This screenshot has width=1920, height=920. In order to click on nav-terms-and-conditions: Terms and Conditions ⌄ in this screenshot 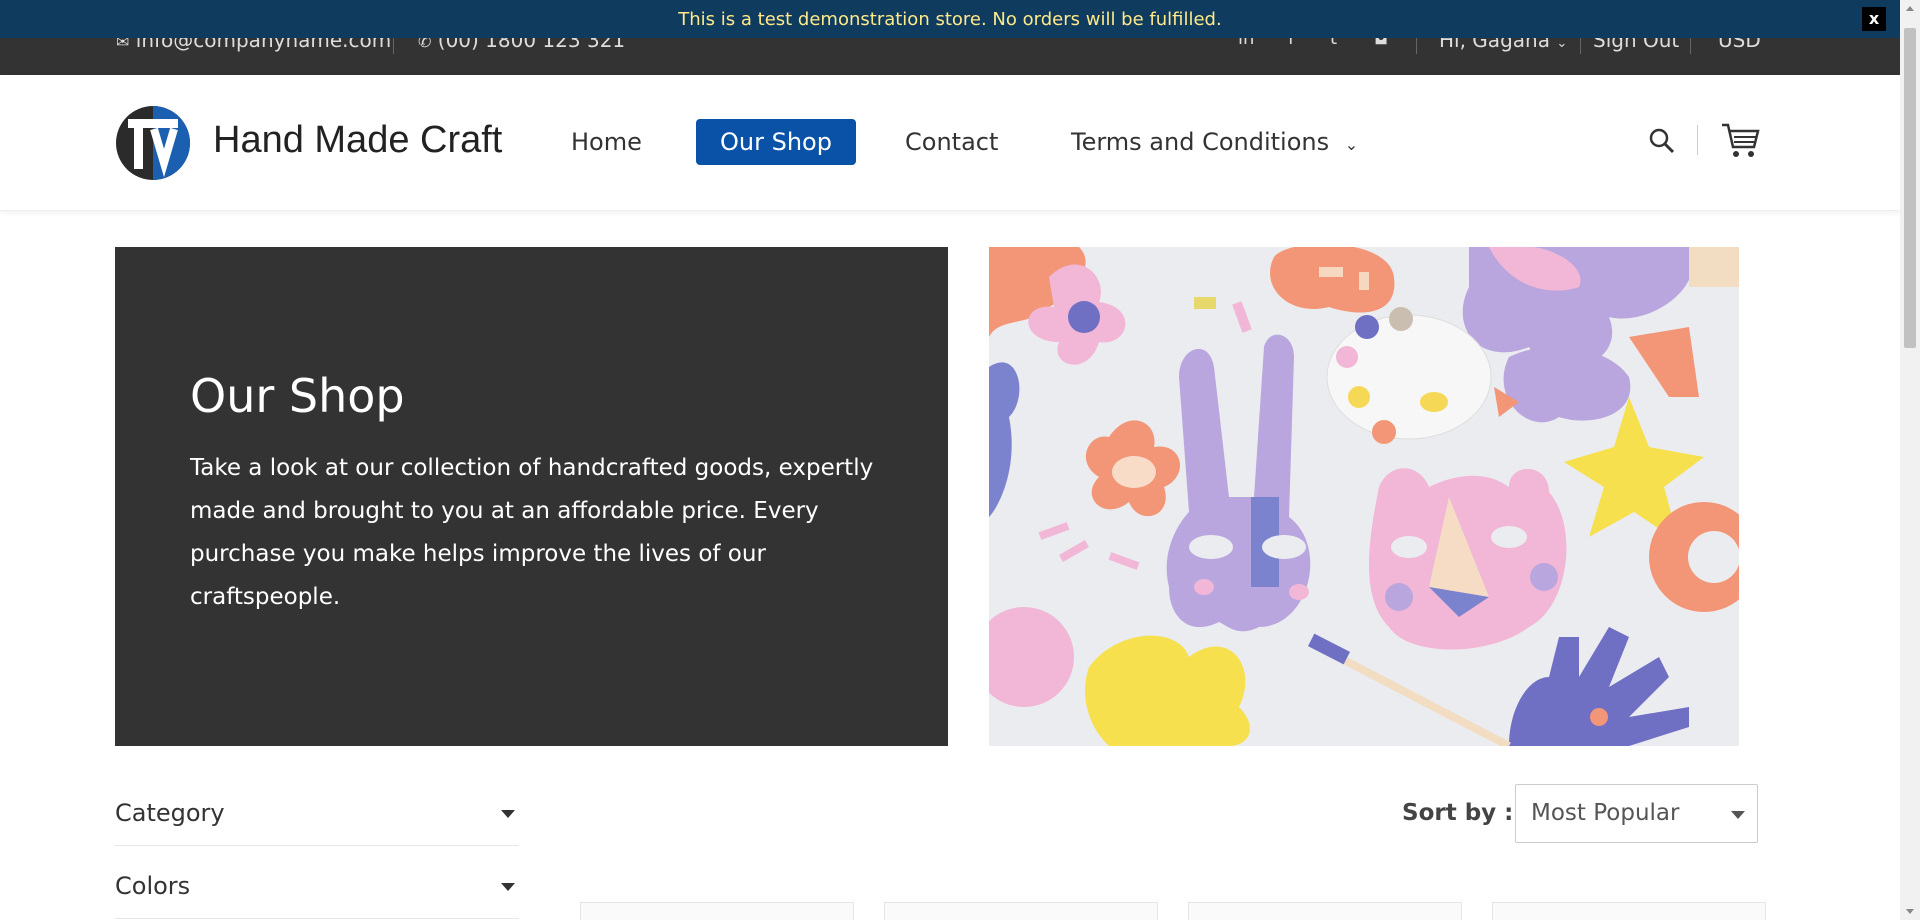, I will do `click(1214, 142)`.